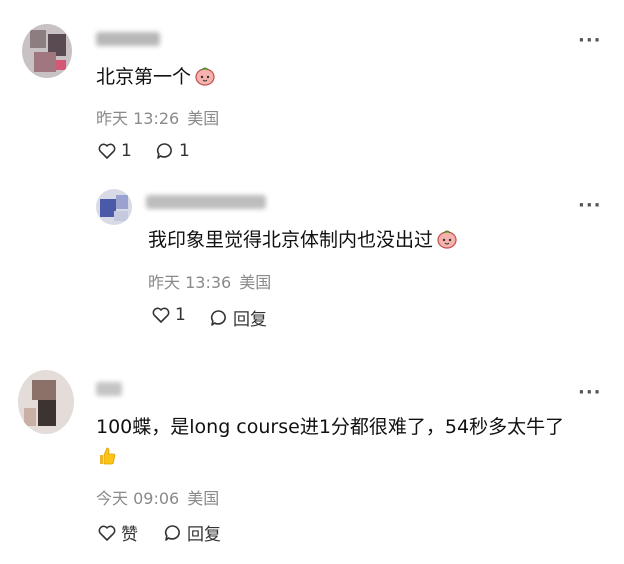 This screenshot has height=564, width=624. What do you see at coordinates (330, 427) in the screenshot?
I see `comment-text: 100蝶，是long course进1分都很难了，54秒多太牛了` at bounding box center [330, 427].